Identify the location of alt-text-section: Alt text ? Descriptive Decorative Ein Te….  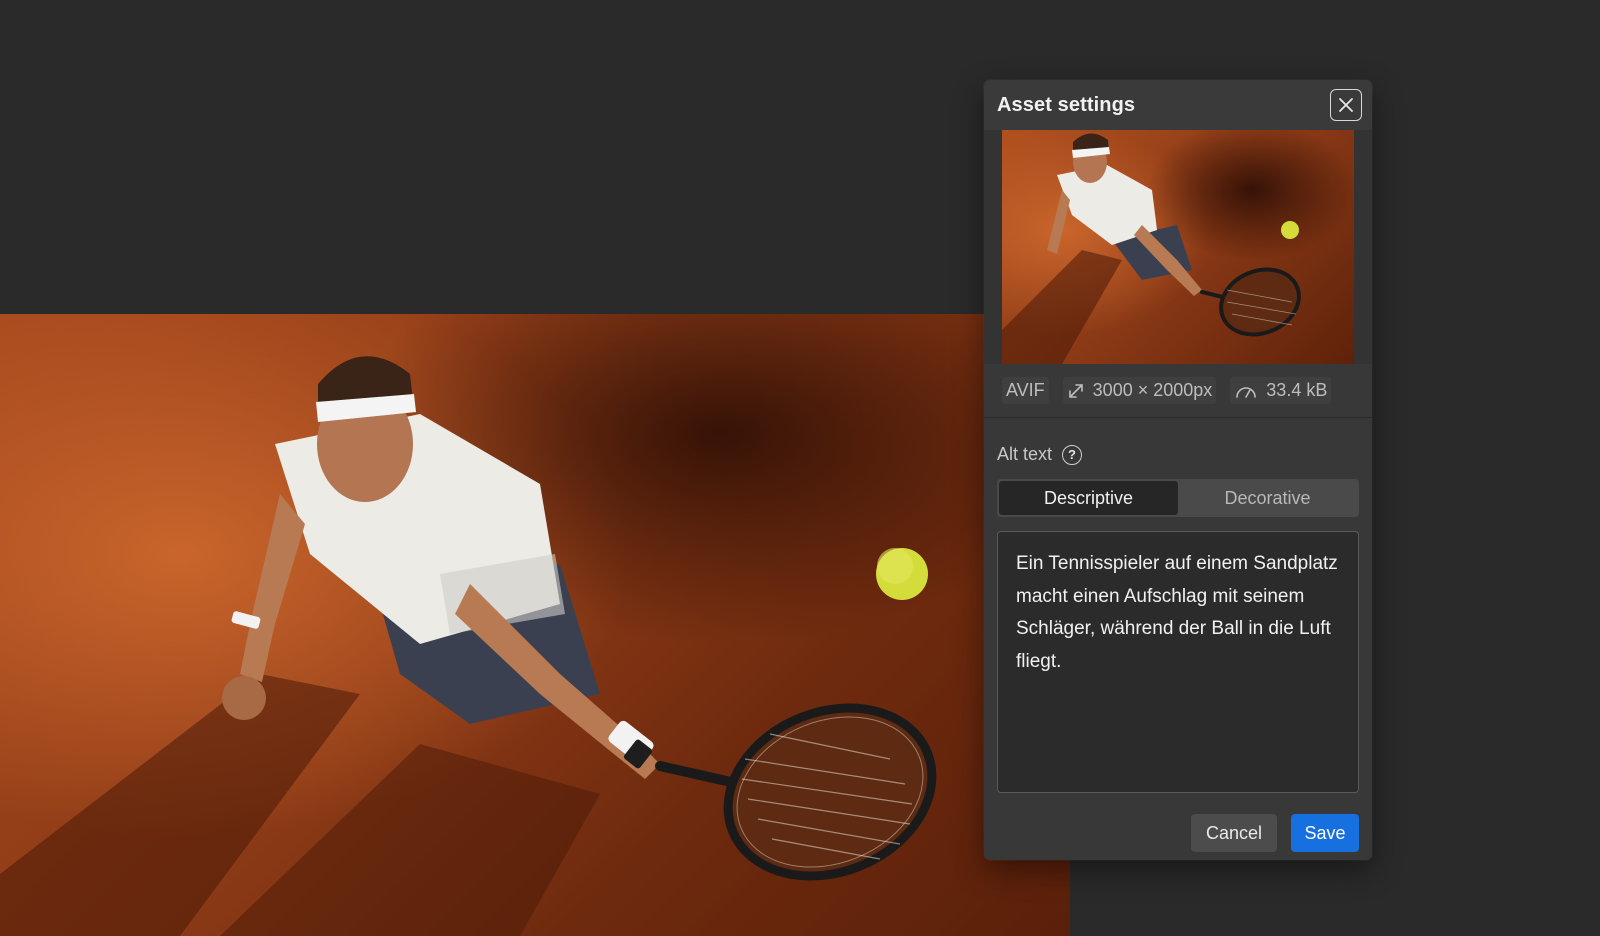
(1178, 608).